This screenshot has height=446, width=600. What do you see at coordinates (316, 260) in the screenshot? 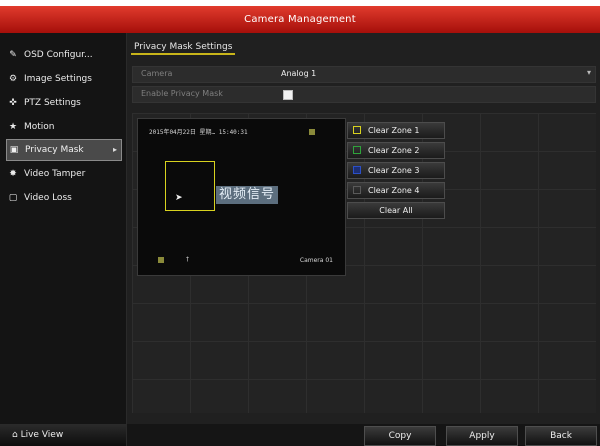
I see `osd-camera-name: Camera 01` at bounding box center [316, 260].